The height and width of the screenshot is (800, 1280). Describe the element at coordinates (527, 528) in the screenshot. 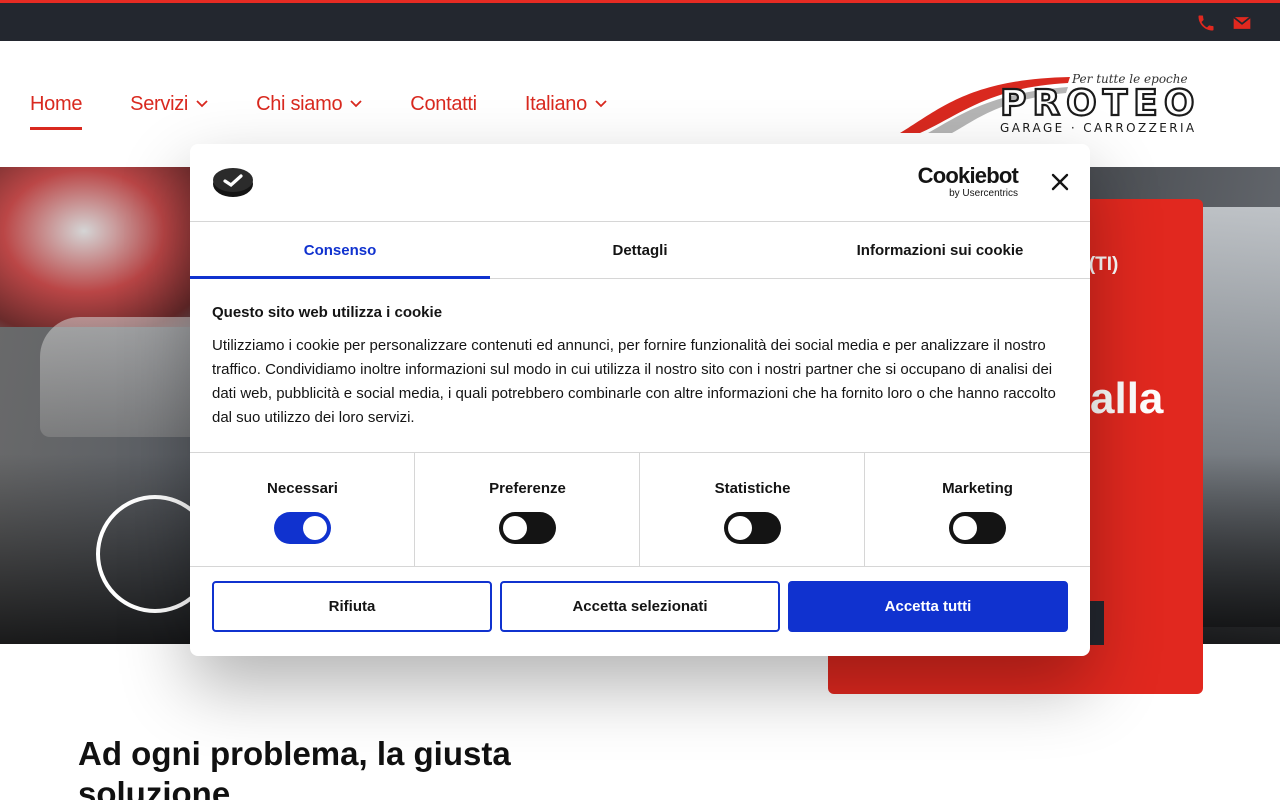

I see `preferenze-switch` at that location.